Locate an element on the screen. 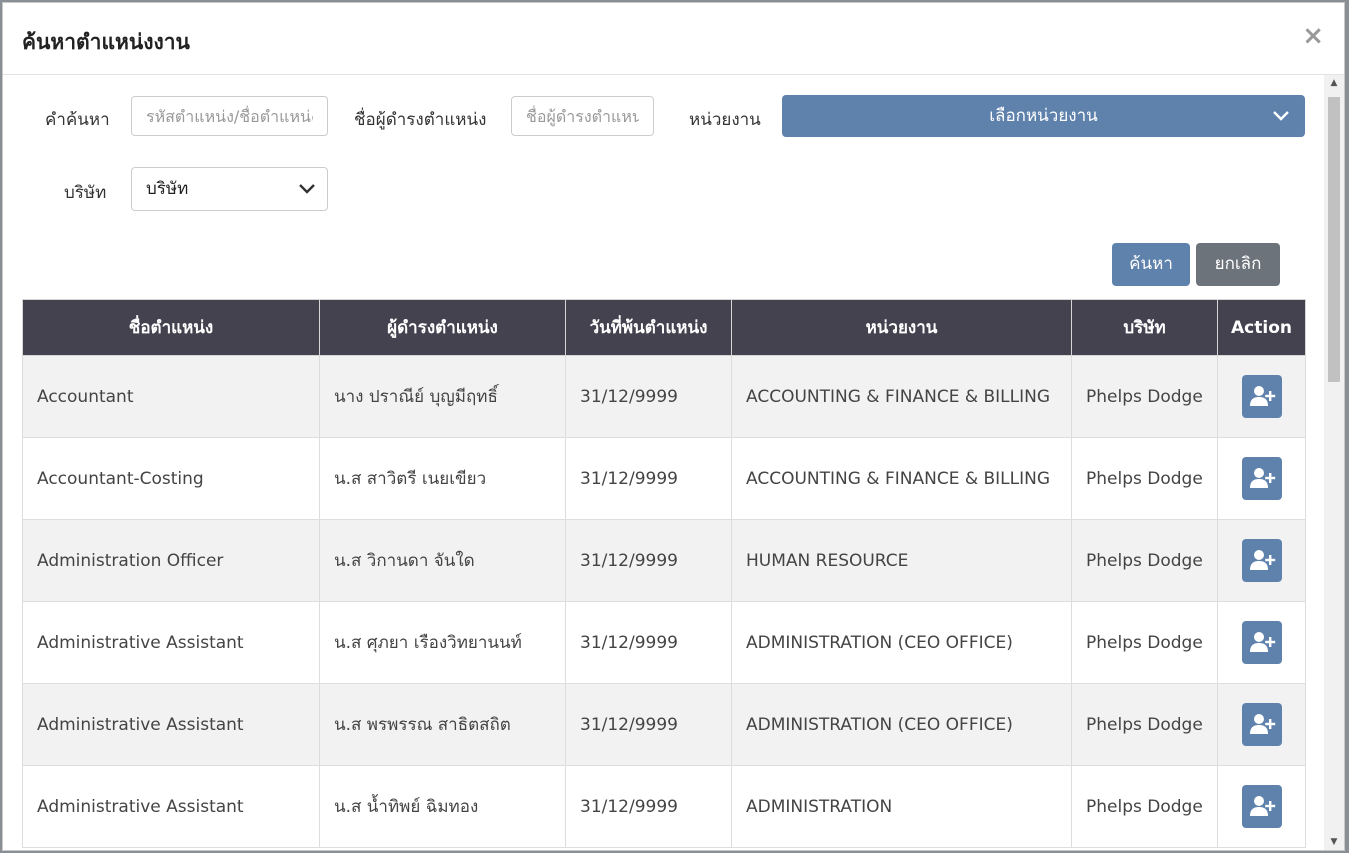 The width and height of the screenshot is (1349, 853). column-header-department: หน่วยงาน is located at coordinates (901, 327).